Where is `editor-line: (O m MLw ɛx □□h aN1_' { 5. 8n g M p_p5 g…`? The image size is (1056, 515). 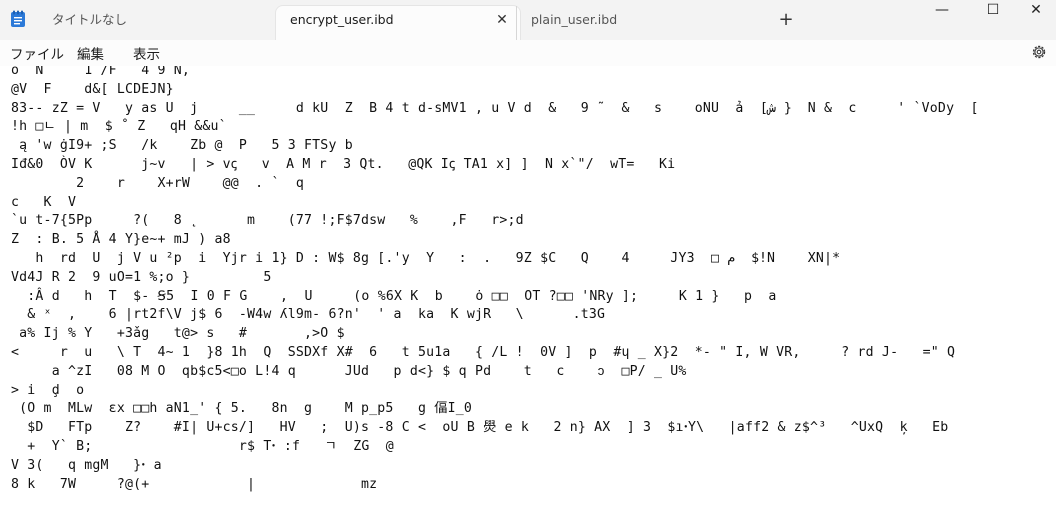
editor-line: (O m MLw ɛx □□h aN1_' { 5. 8n g M p_p5 g… is located at coordinates (242, 409).